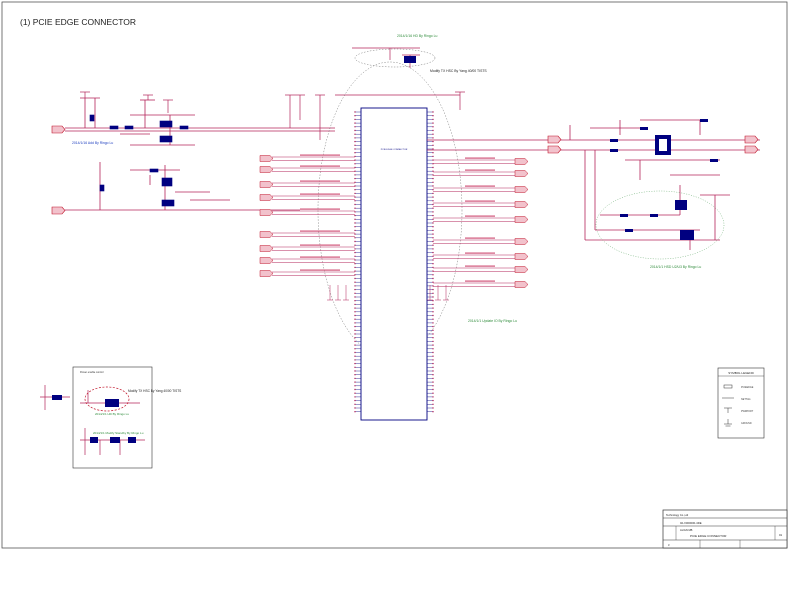  I want to click on top-black-note: Modify TX HSC By Yang 40/00 TISTS, so click(458, 71).